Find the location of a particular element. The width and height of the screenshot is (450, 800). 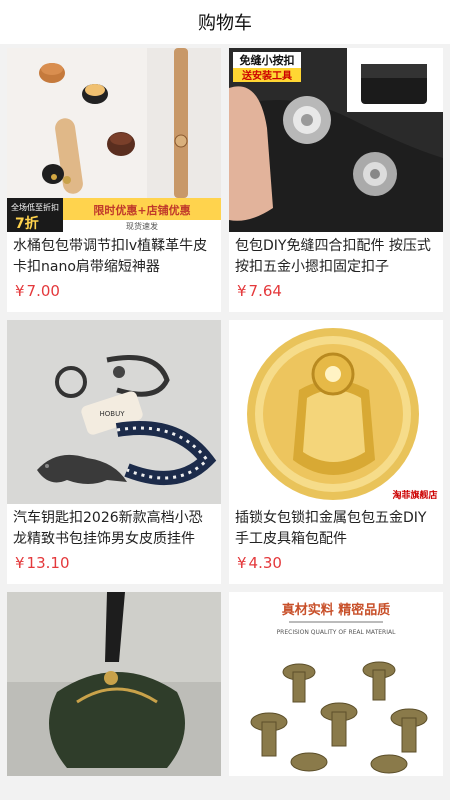

product-image: HOBUY is located at coordinates (114, 412).